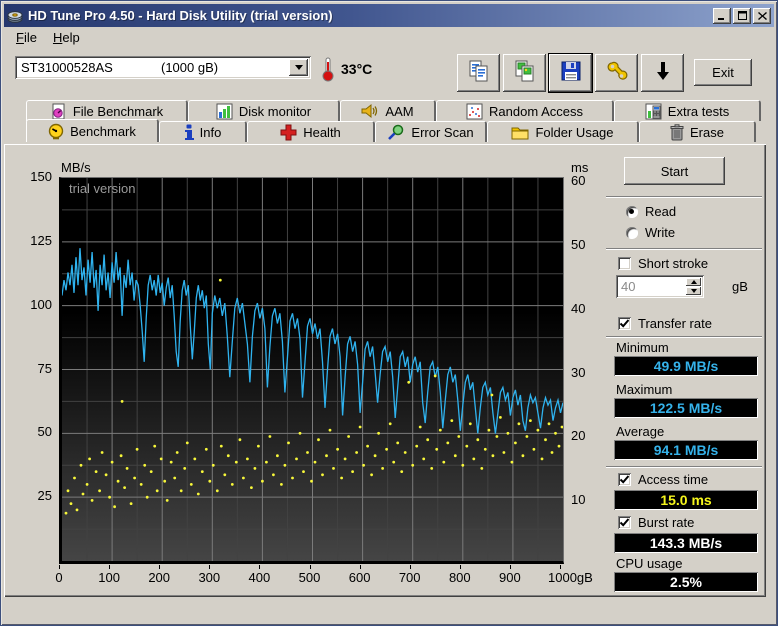 The height and width of the screenshot is (626, 778). I want to click on cpu-usage-value: 2.5%, so click(686, 582).